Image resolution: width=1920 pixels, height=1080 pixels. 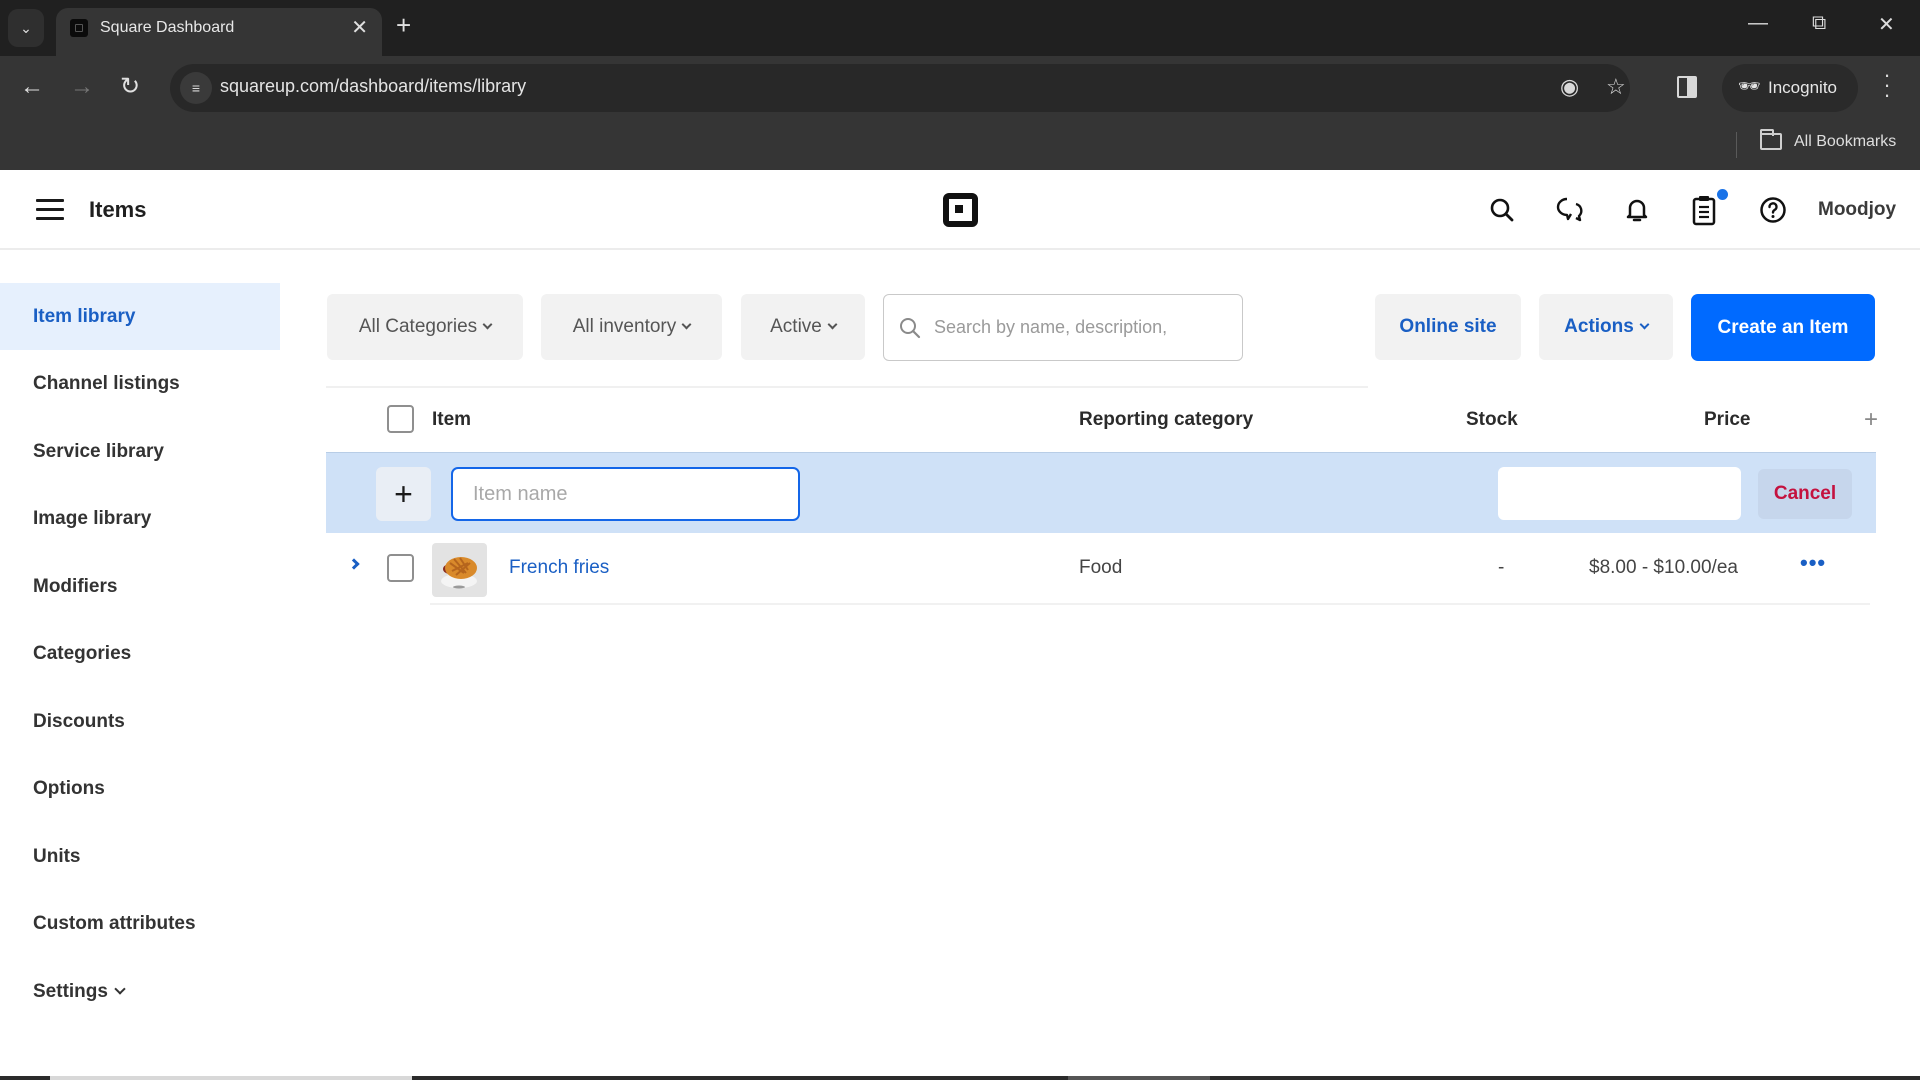 I want to click on site-info-icon: ≡, so click(x=196, y=88).